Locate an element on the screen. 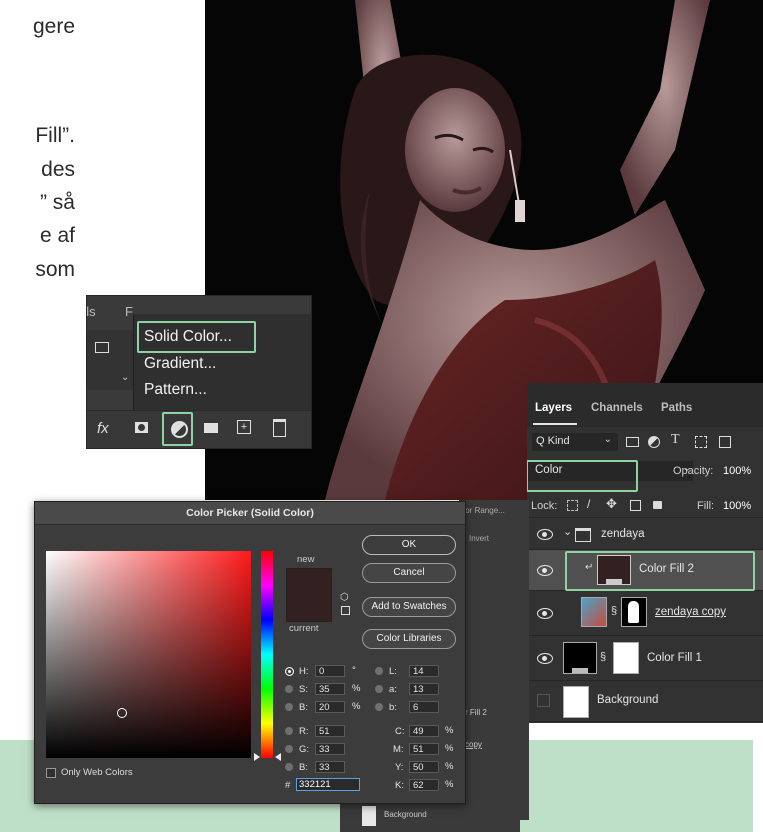 Image resolution: width=763 pixels, height=832 pixels. ok-button: OK is located at coordinates (409, 545).